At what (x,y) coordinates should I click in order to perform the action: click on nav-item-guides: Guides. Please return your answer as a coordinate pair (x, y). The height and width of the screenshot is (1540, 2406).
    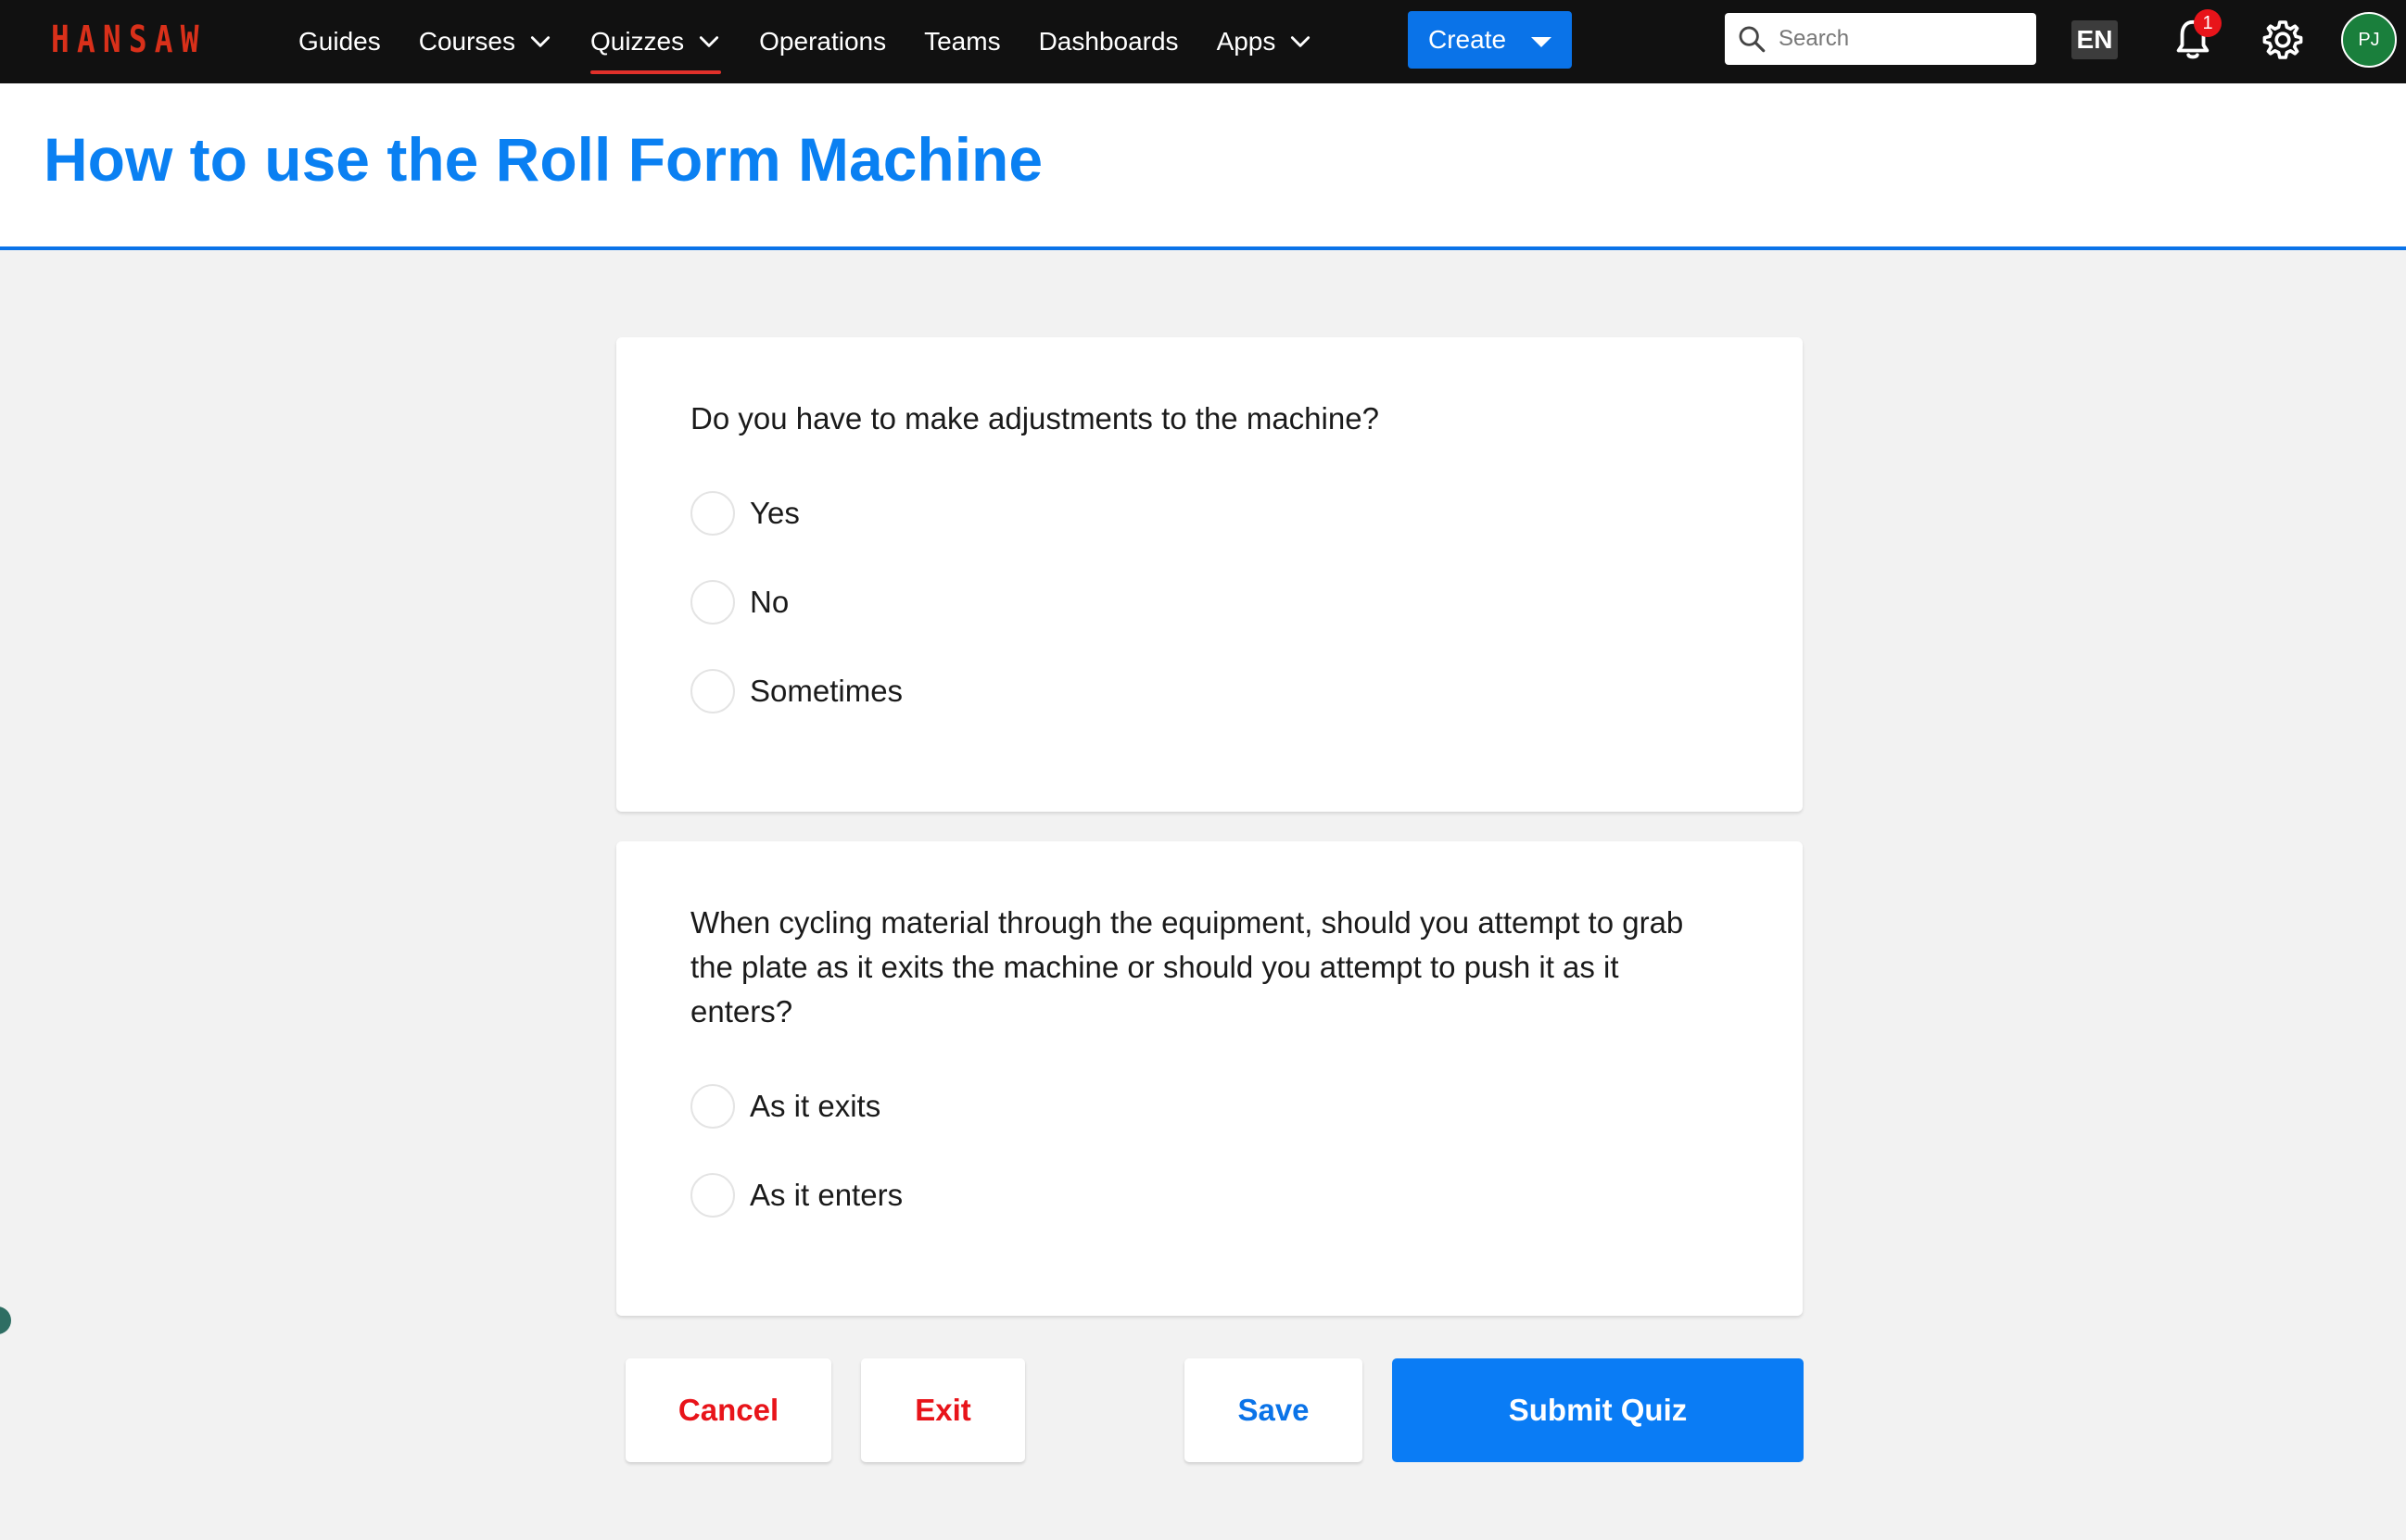
    Looking at the image, I should click on (339, 41).